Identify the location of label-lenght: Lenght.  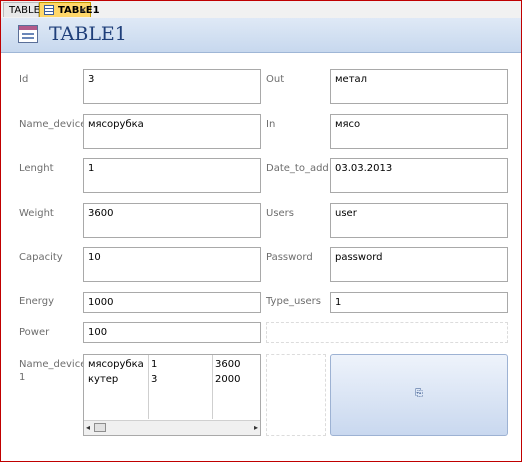
(36, 168).